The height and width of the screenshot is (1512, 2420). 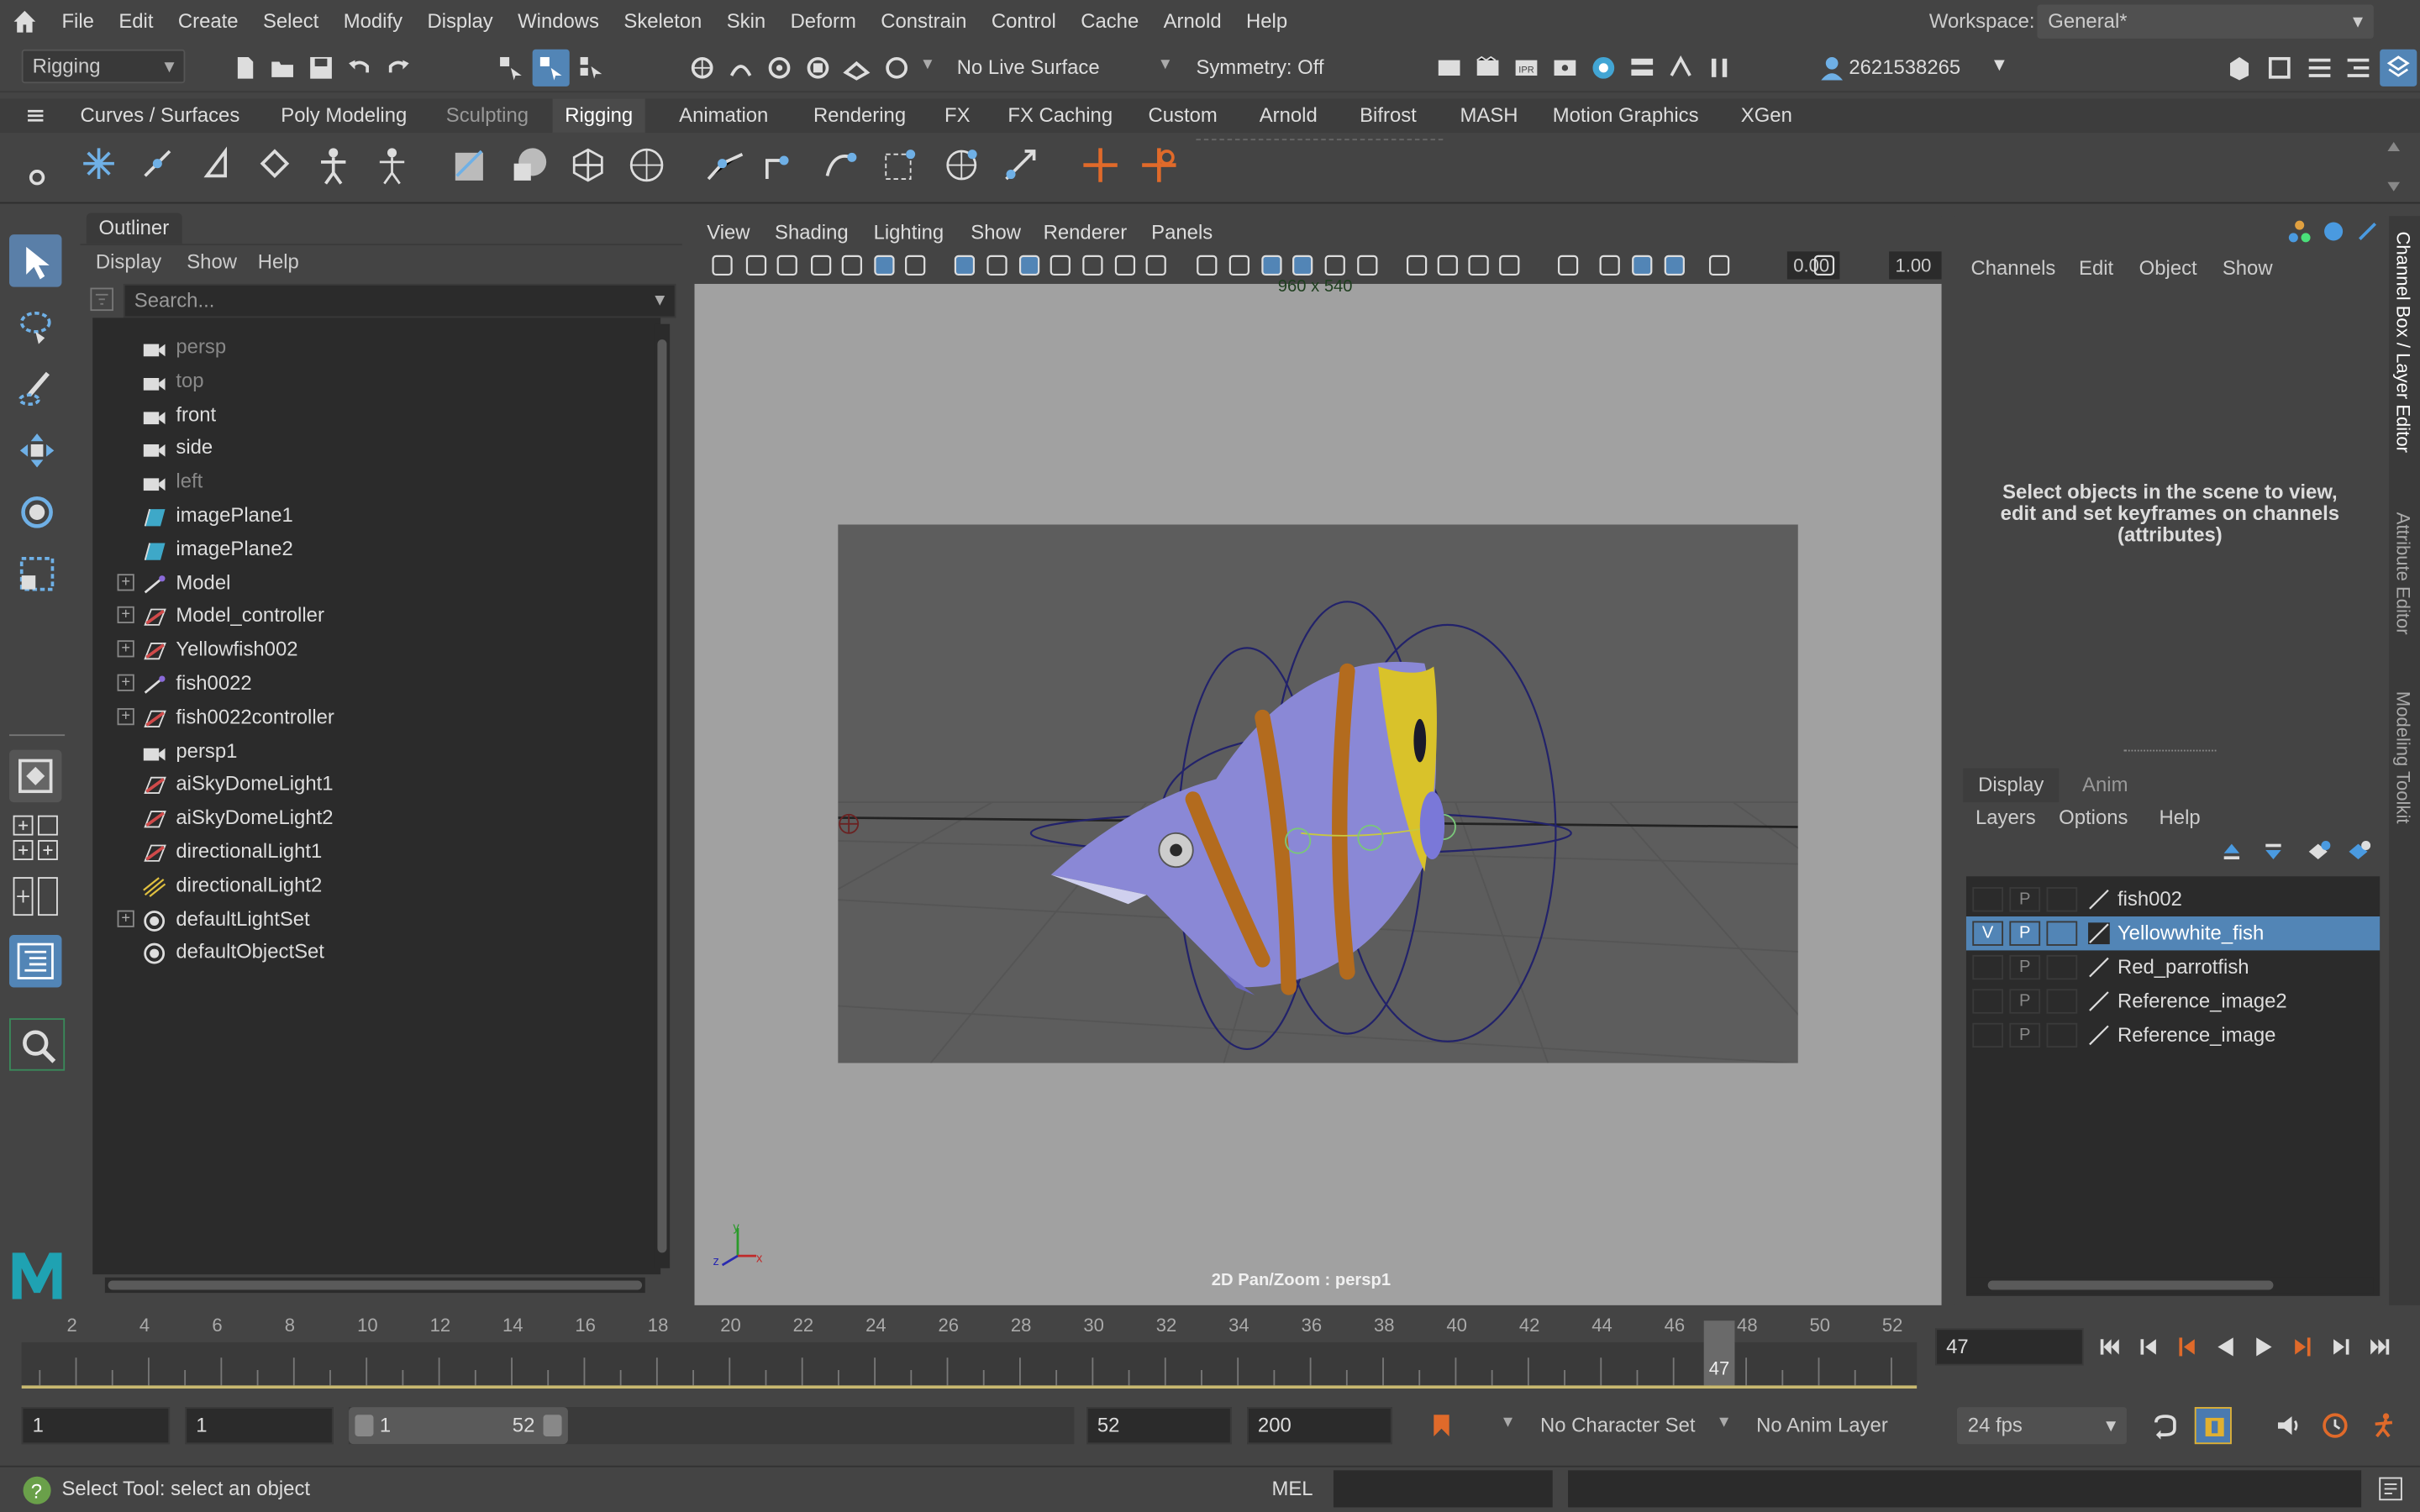 I want to click on layer-display-type-toggle, so click(x=2062, y=1035).